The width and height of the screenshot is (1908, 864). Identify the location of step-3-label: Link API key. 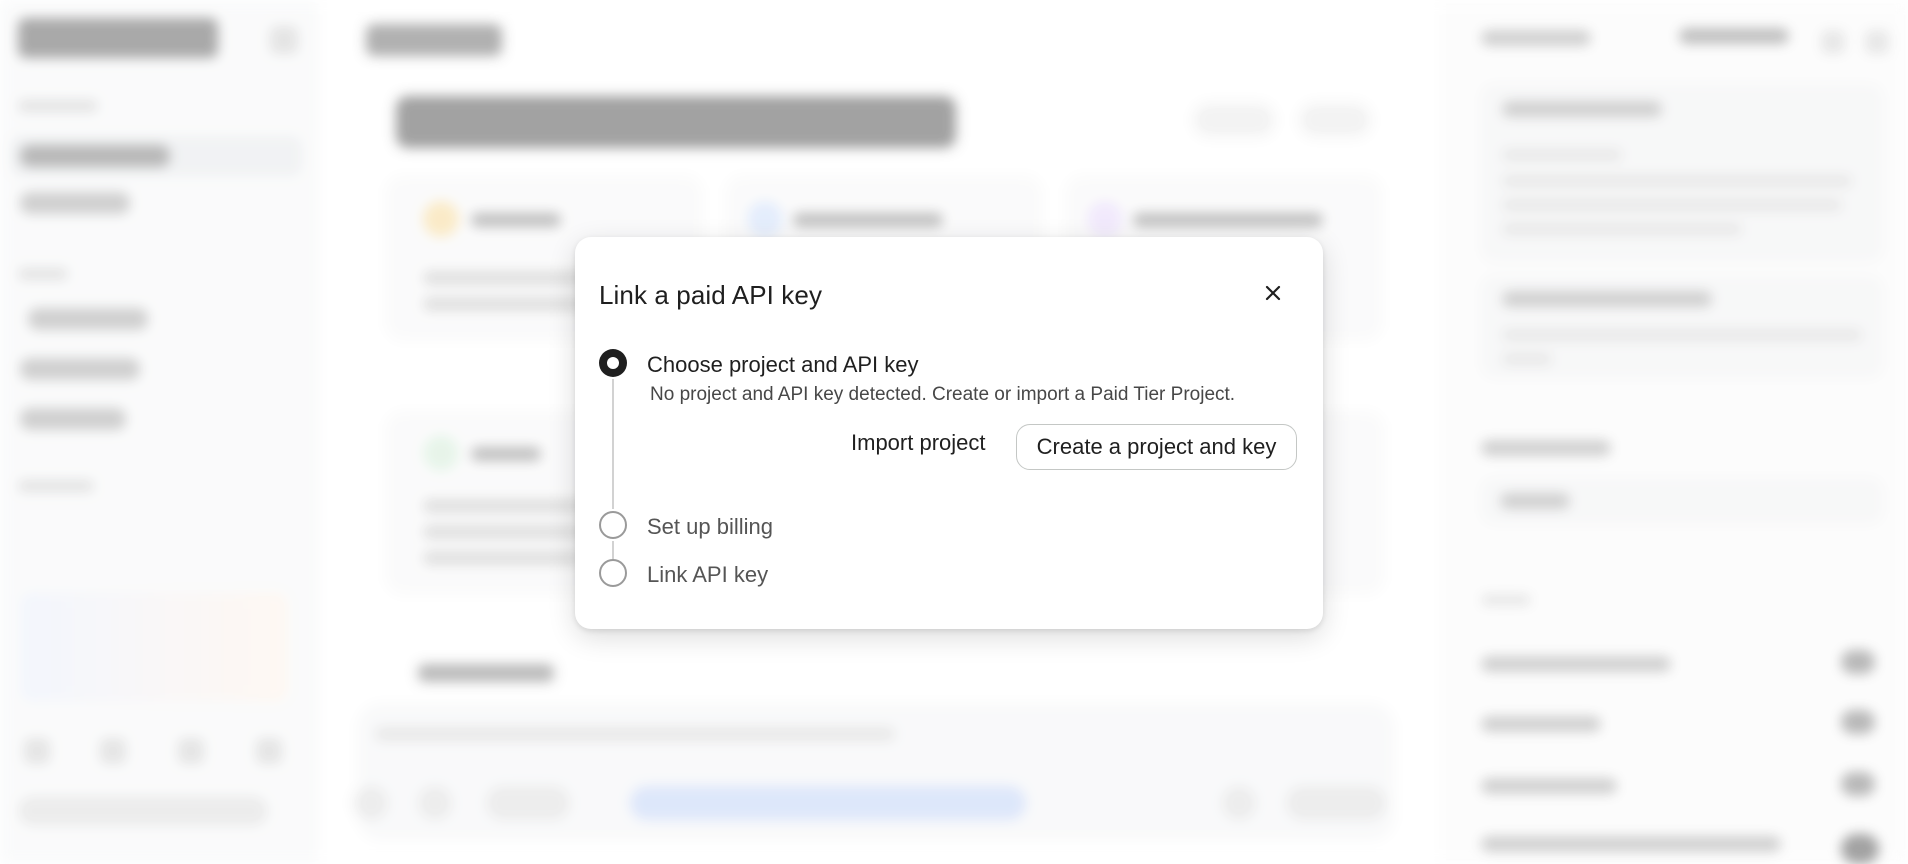
(708, 574).